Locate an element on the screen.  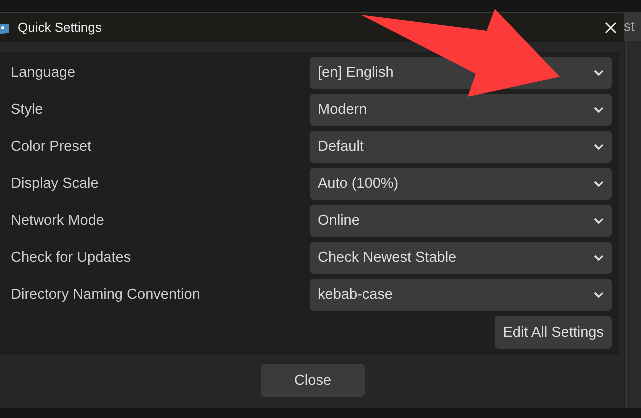
background-window-title: st is located at coordinates (632, 26).